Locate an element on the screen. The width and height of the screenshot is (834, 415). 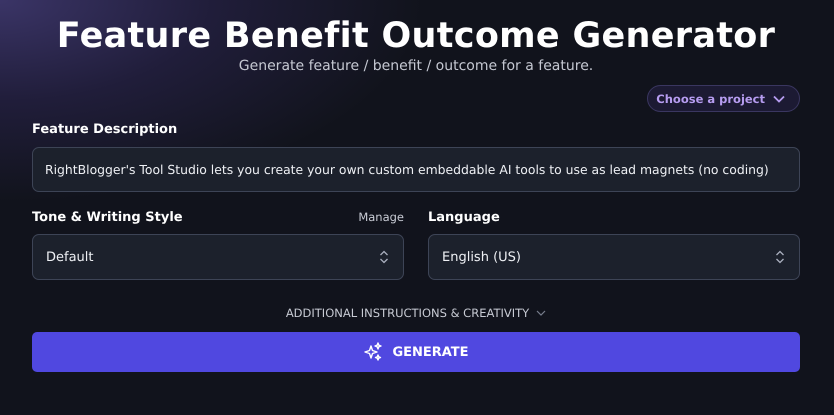
feature-description-field: RightBlogger's Tool Studio lets you create your own custom embeddable AI tools to use as lead magnets (no coding) is located at coordinates (416, 169).